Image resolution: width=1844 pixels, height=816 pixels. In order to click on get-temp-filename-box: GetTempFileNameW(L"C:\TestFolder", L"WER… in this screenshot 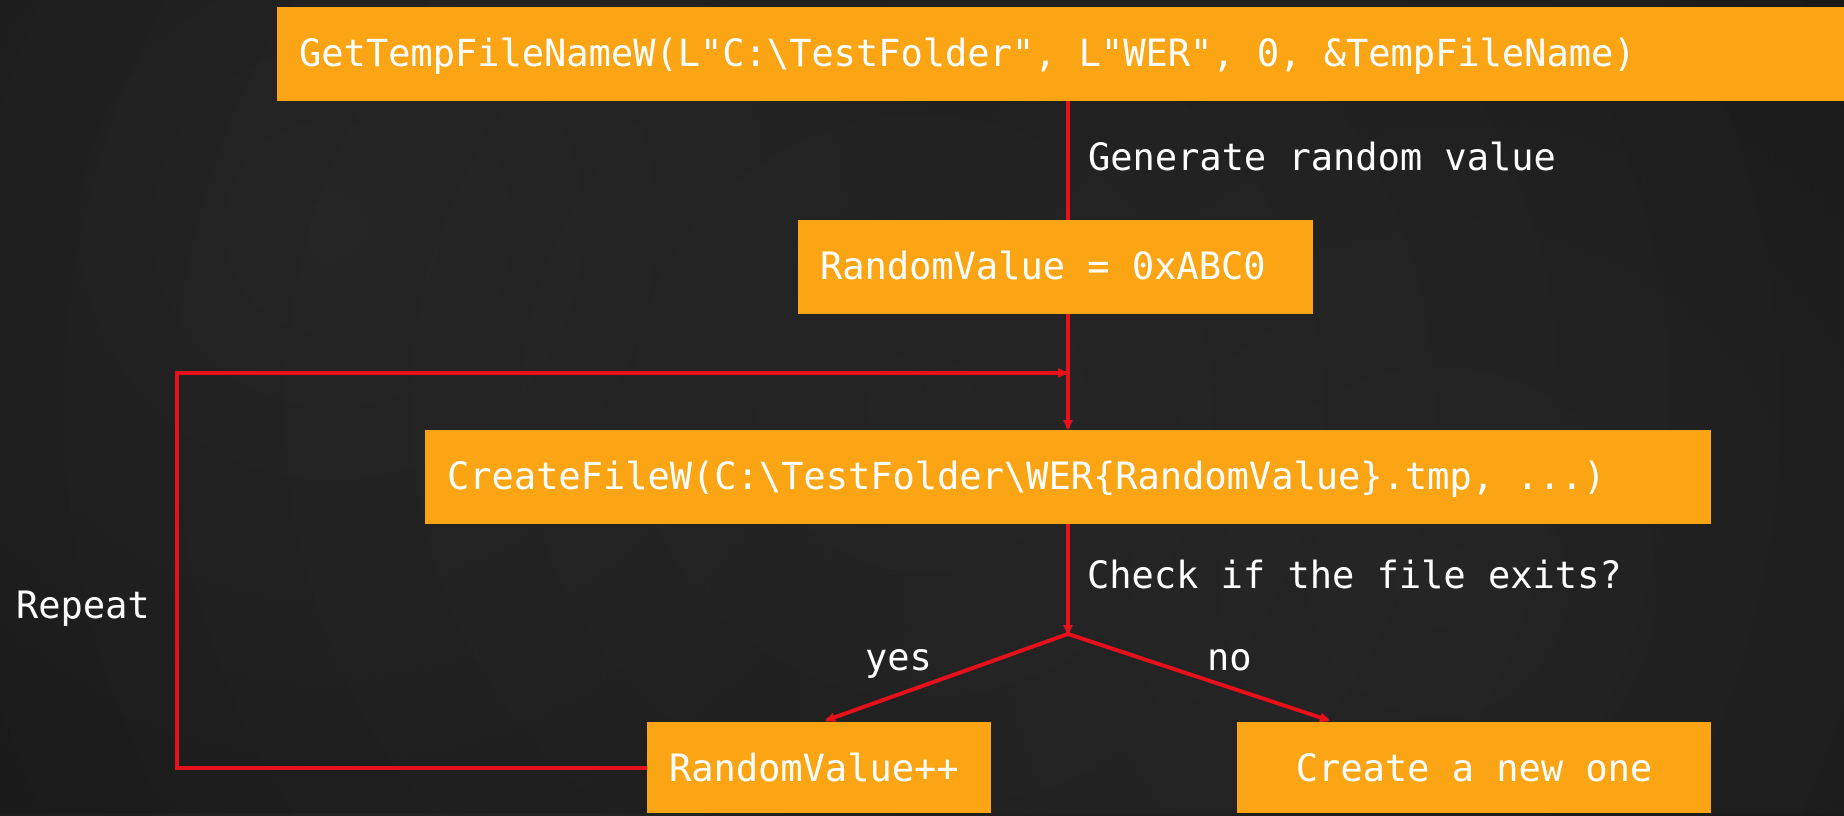, I will do `click(1060, 54)`.